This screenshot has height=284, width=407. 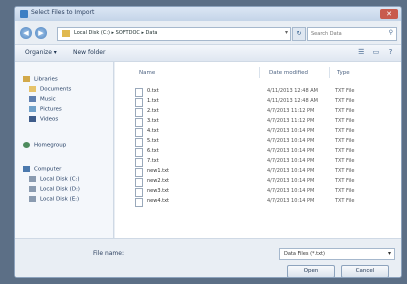 What do you see at coordinates (44, 146) in the screenshot?
I see `sidebar-item-homegroup: Homegroup` at bounding box center [44, 146].